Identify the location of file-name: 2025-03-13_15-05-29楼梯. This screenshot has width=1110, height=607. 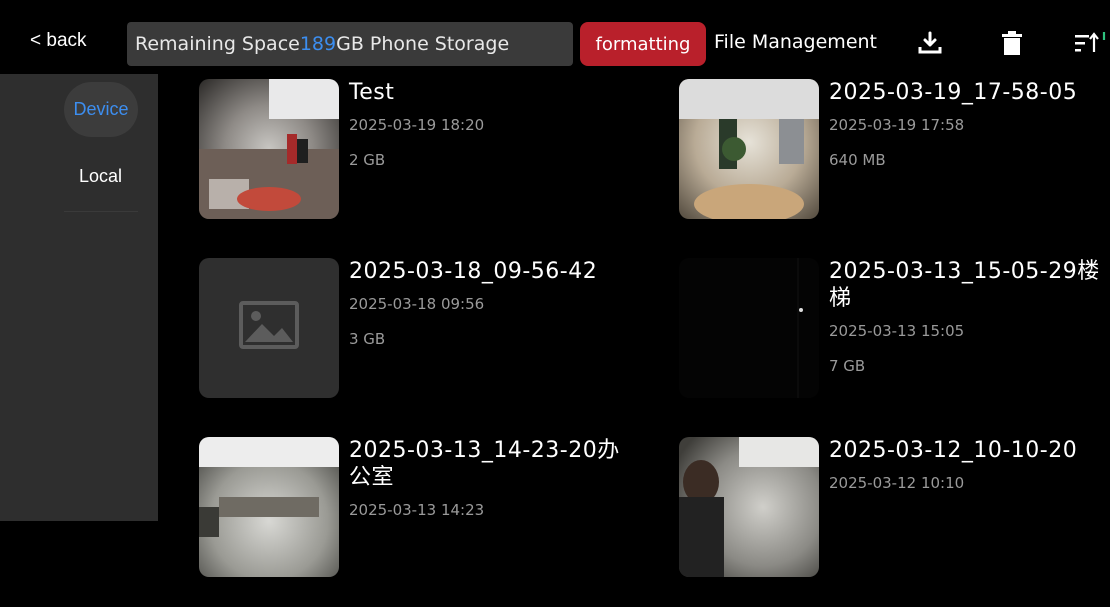
(964, 285).